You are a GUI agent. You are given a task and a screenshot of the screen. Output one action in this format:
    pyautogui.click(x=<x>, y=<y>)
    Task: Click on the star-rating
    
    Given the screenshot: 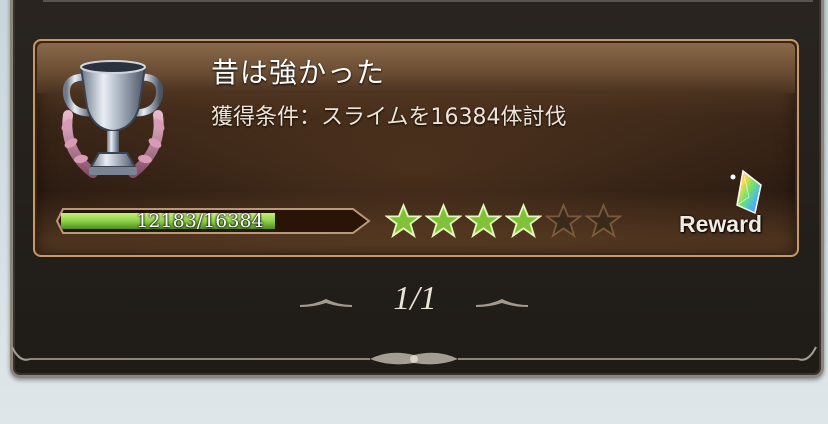 What is the action you would take?
    pyautogui.click(x=503, y=221)
    